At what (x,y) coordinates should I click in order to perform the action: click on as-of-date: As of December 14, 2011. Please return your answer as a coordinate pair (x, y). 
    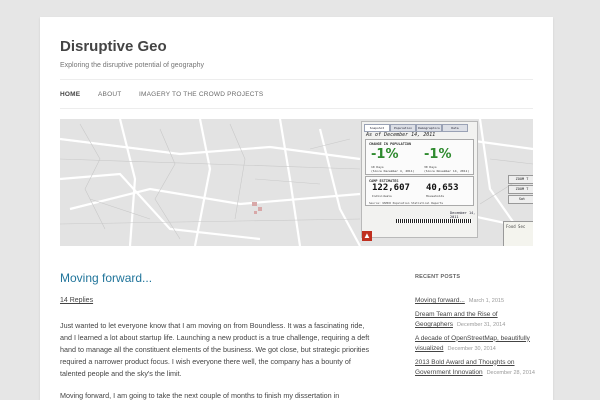
    Looking at the image, I should click on (401, 135).